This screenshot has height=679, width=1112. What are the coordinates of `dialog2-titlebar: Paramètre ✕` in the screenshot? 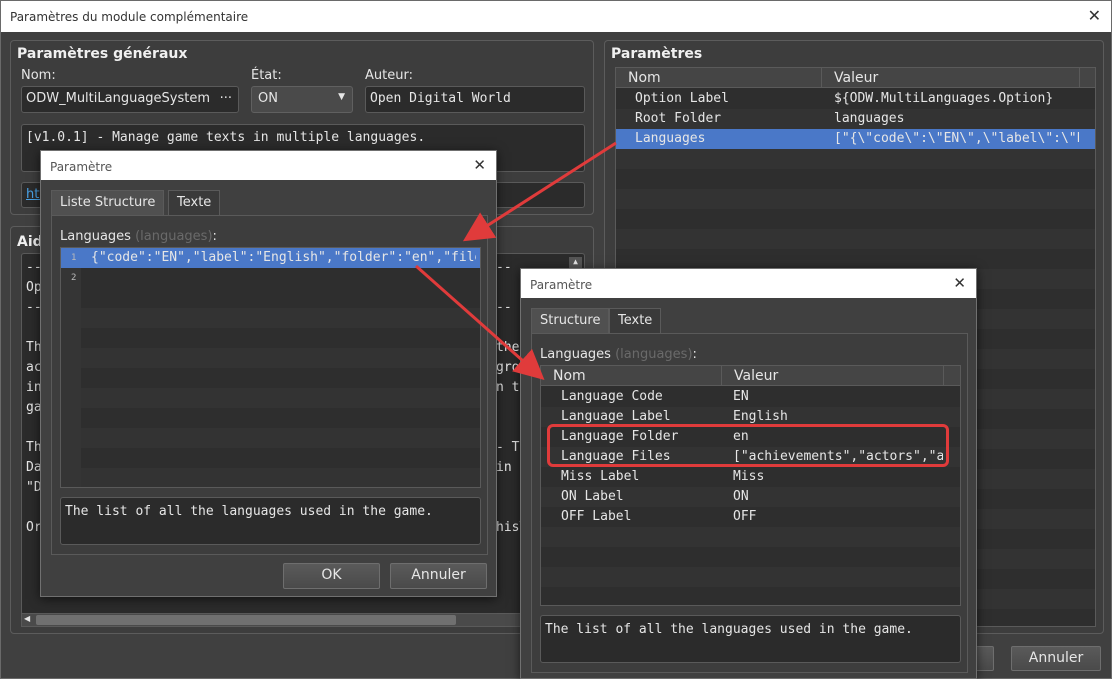 It's located at (748, 283).